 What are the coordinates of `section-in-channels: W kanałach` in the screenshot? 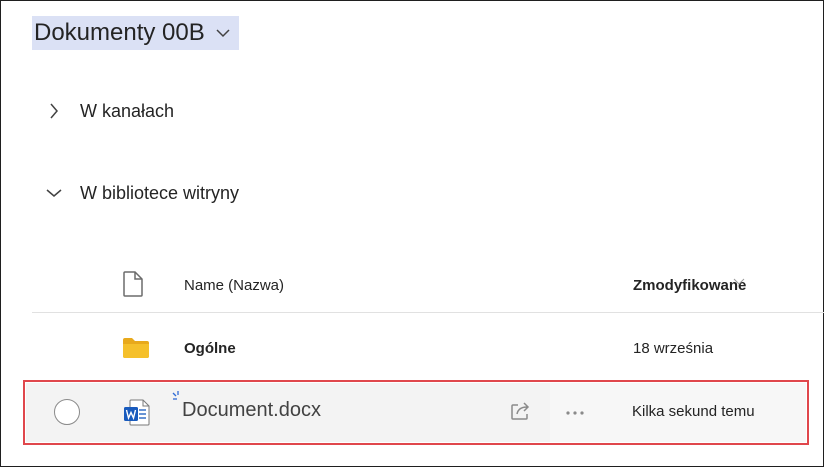 It's located at (109, 111).